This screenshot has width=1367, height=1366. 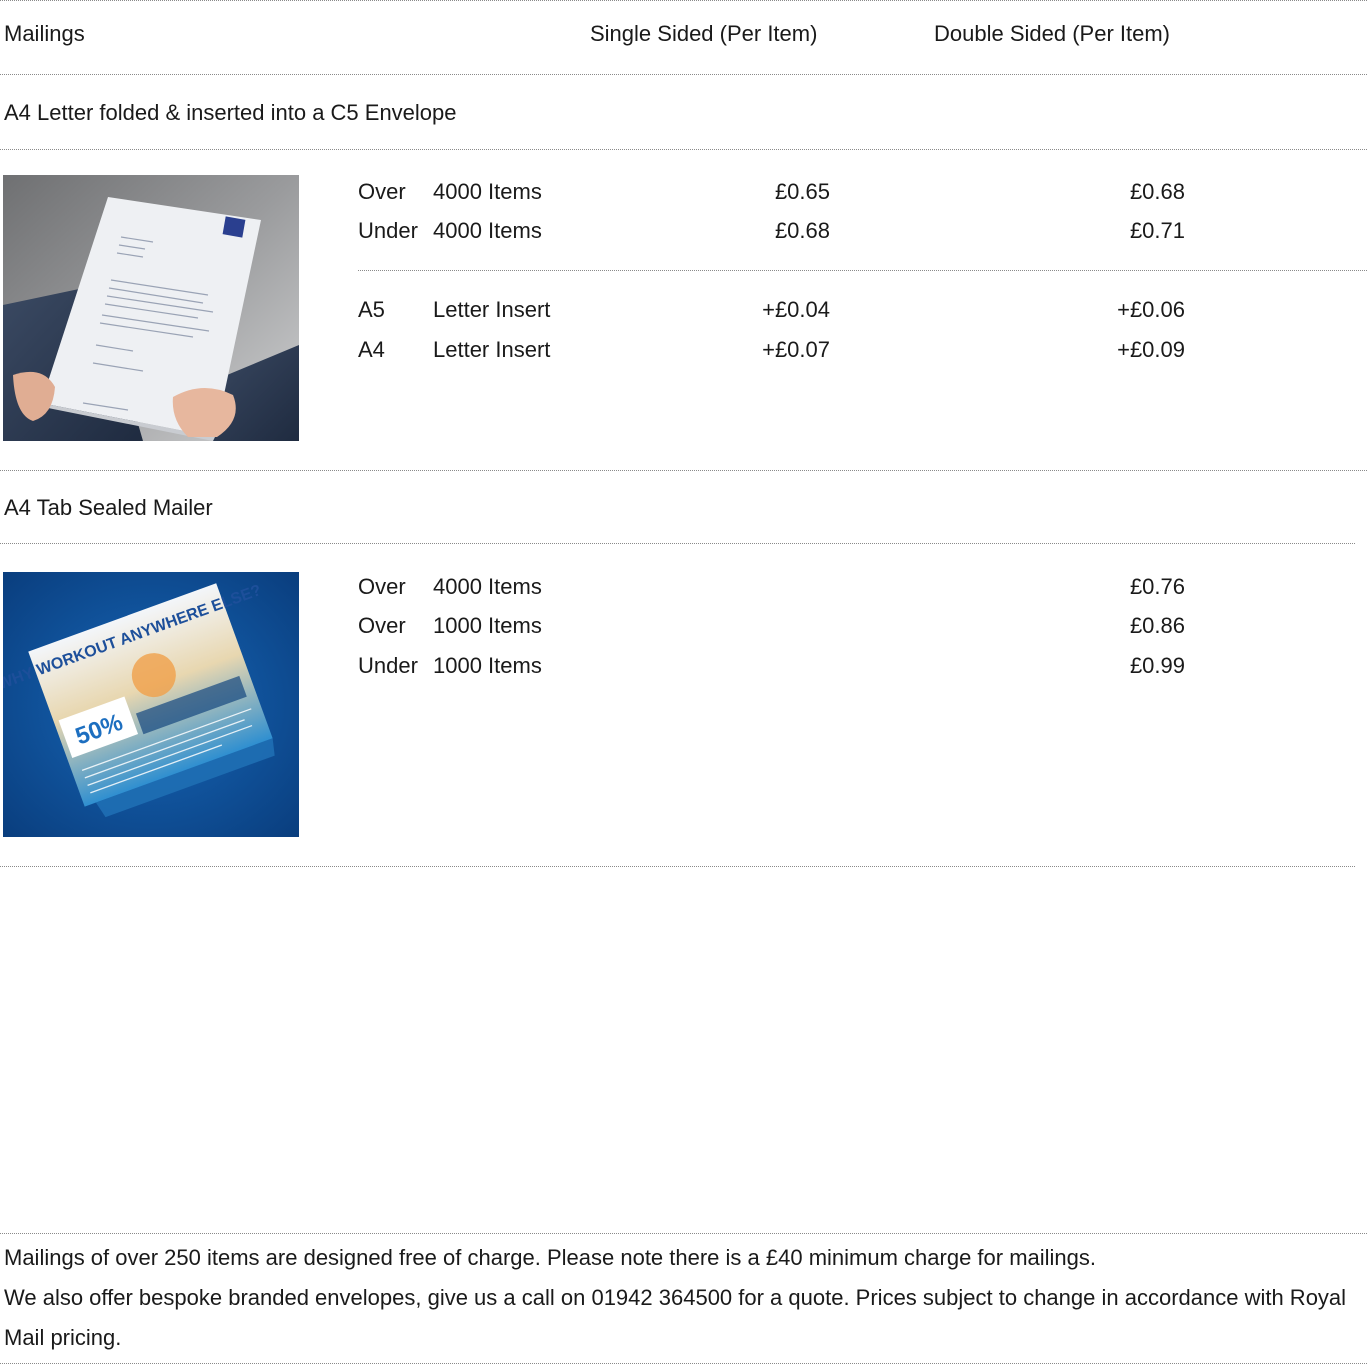 I want to click on footer-bottom-rule, so click(x=683, y=1363).